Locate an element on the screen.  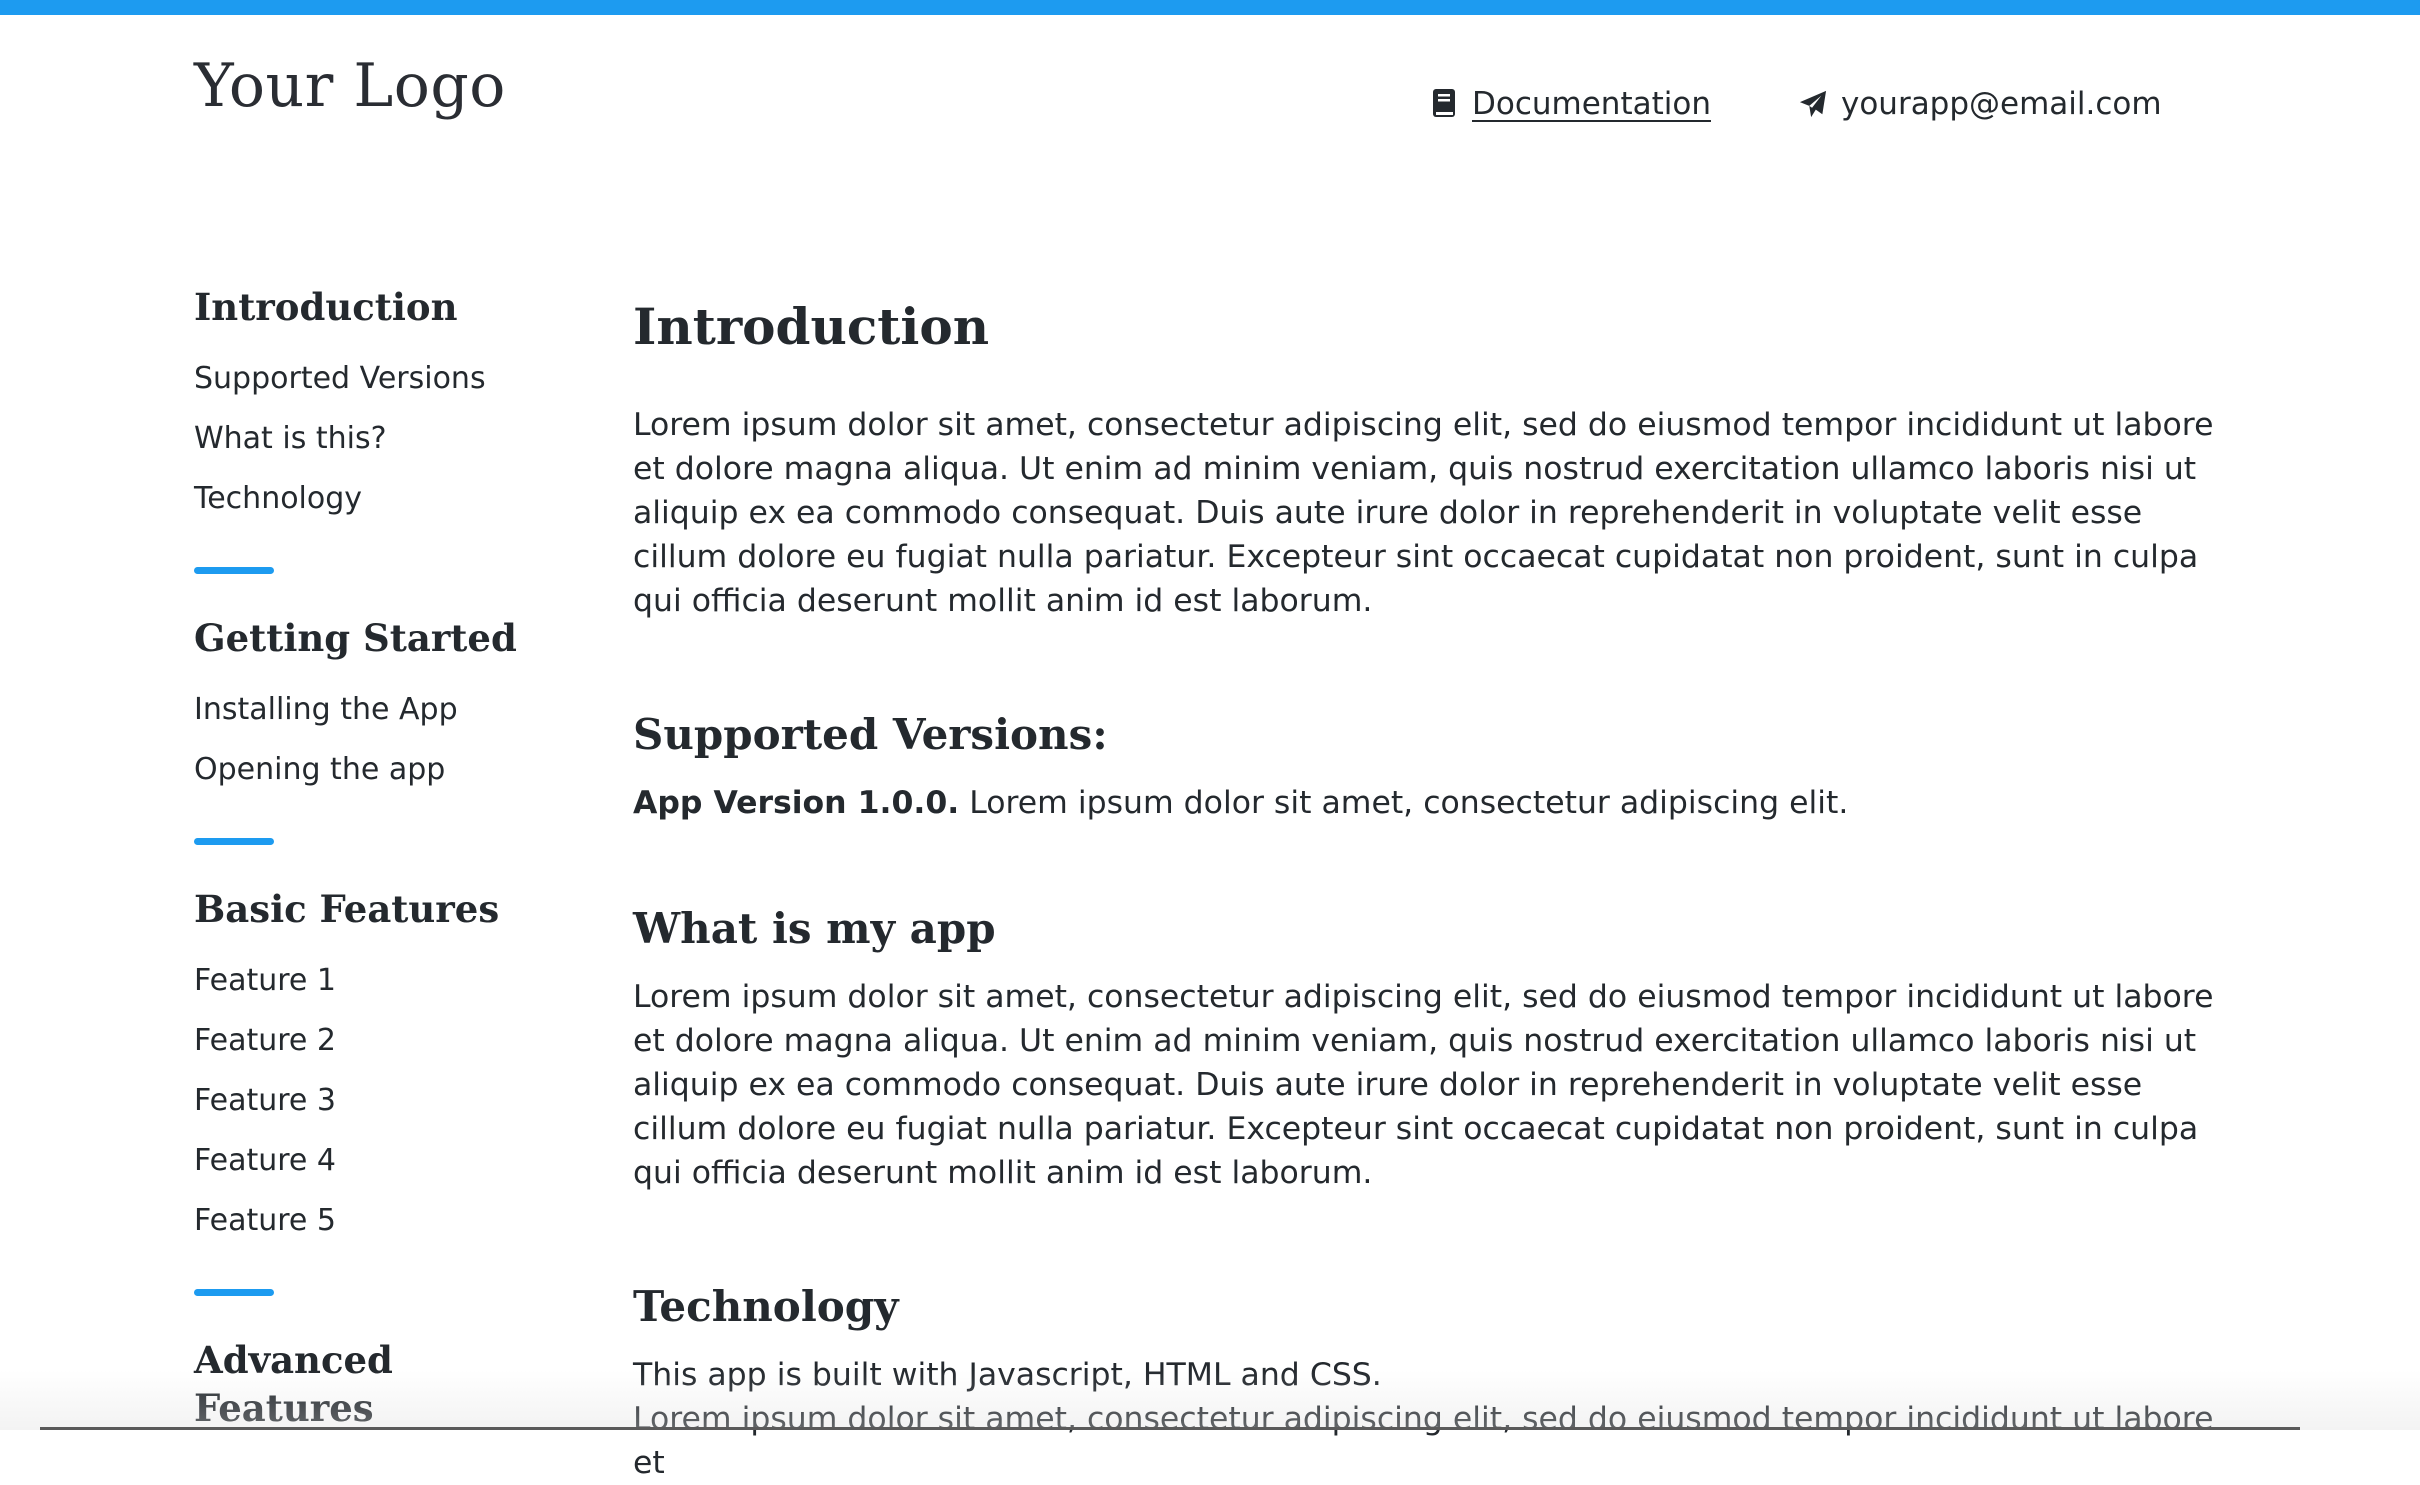
page-title: Introduction is located at coordinates (811, 326).